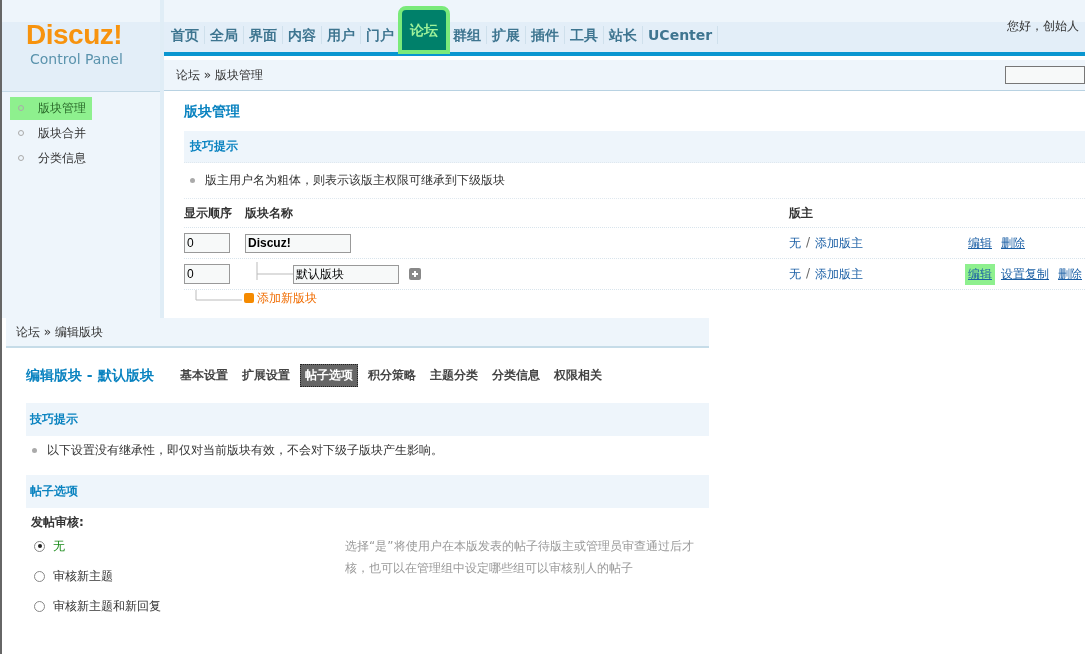  Describe the element at coordinates (302, 35) in the screenshot. I see `nav-tab: 内容` at that location.